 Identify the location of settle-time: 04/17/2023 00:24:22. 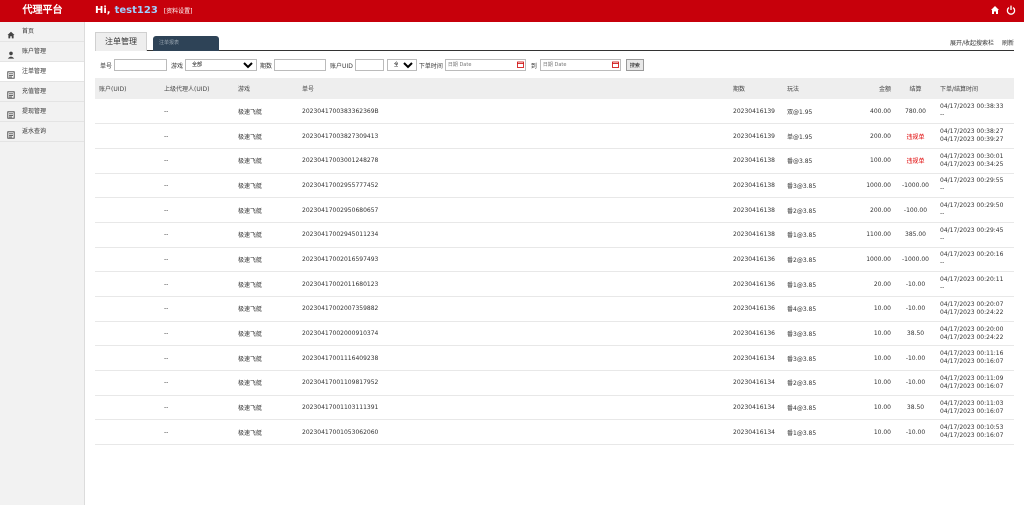
(972, 312).